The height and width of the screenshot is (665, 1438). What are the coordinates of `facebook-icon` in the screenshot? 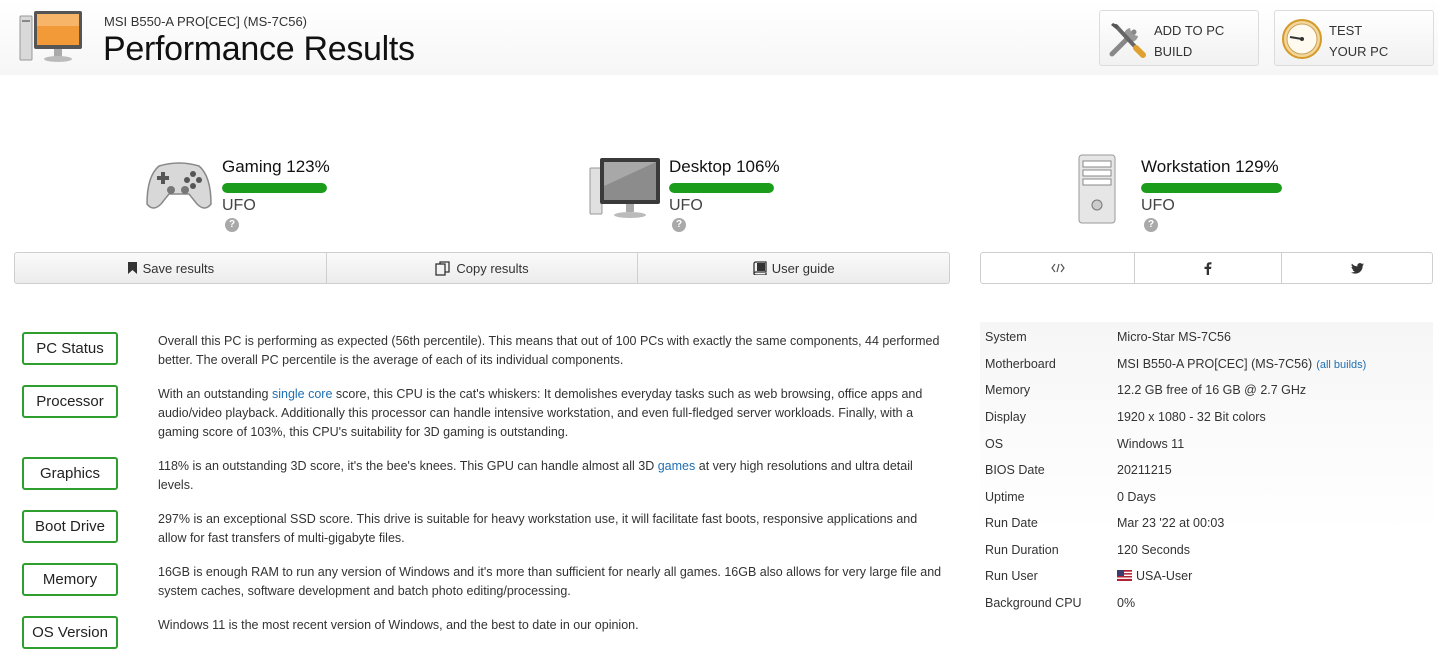 It's located at (1208, 268).